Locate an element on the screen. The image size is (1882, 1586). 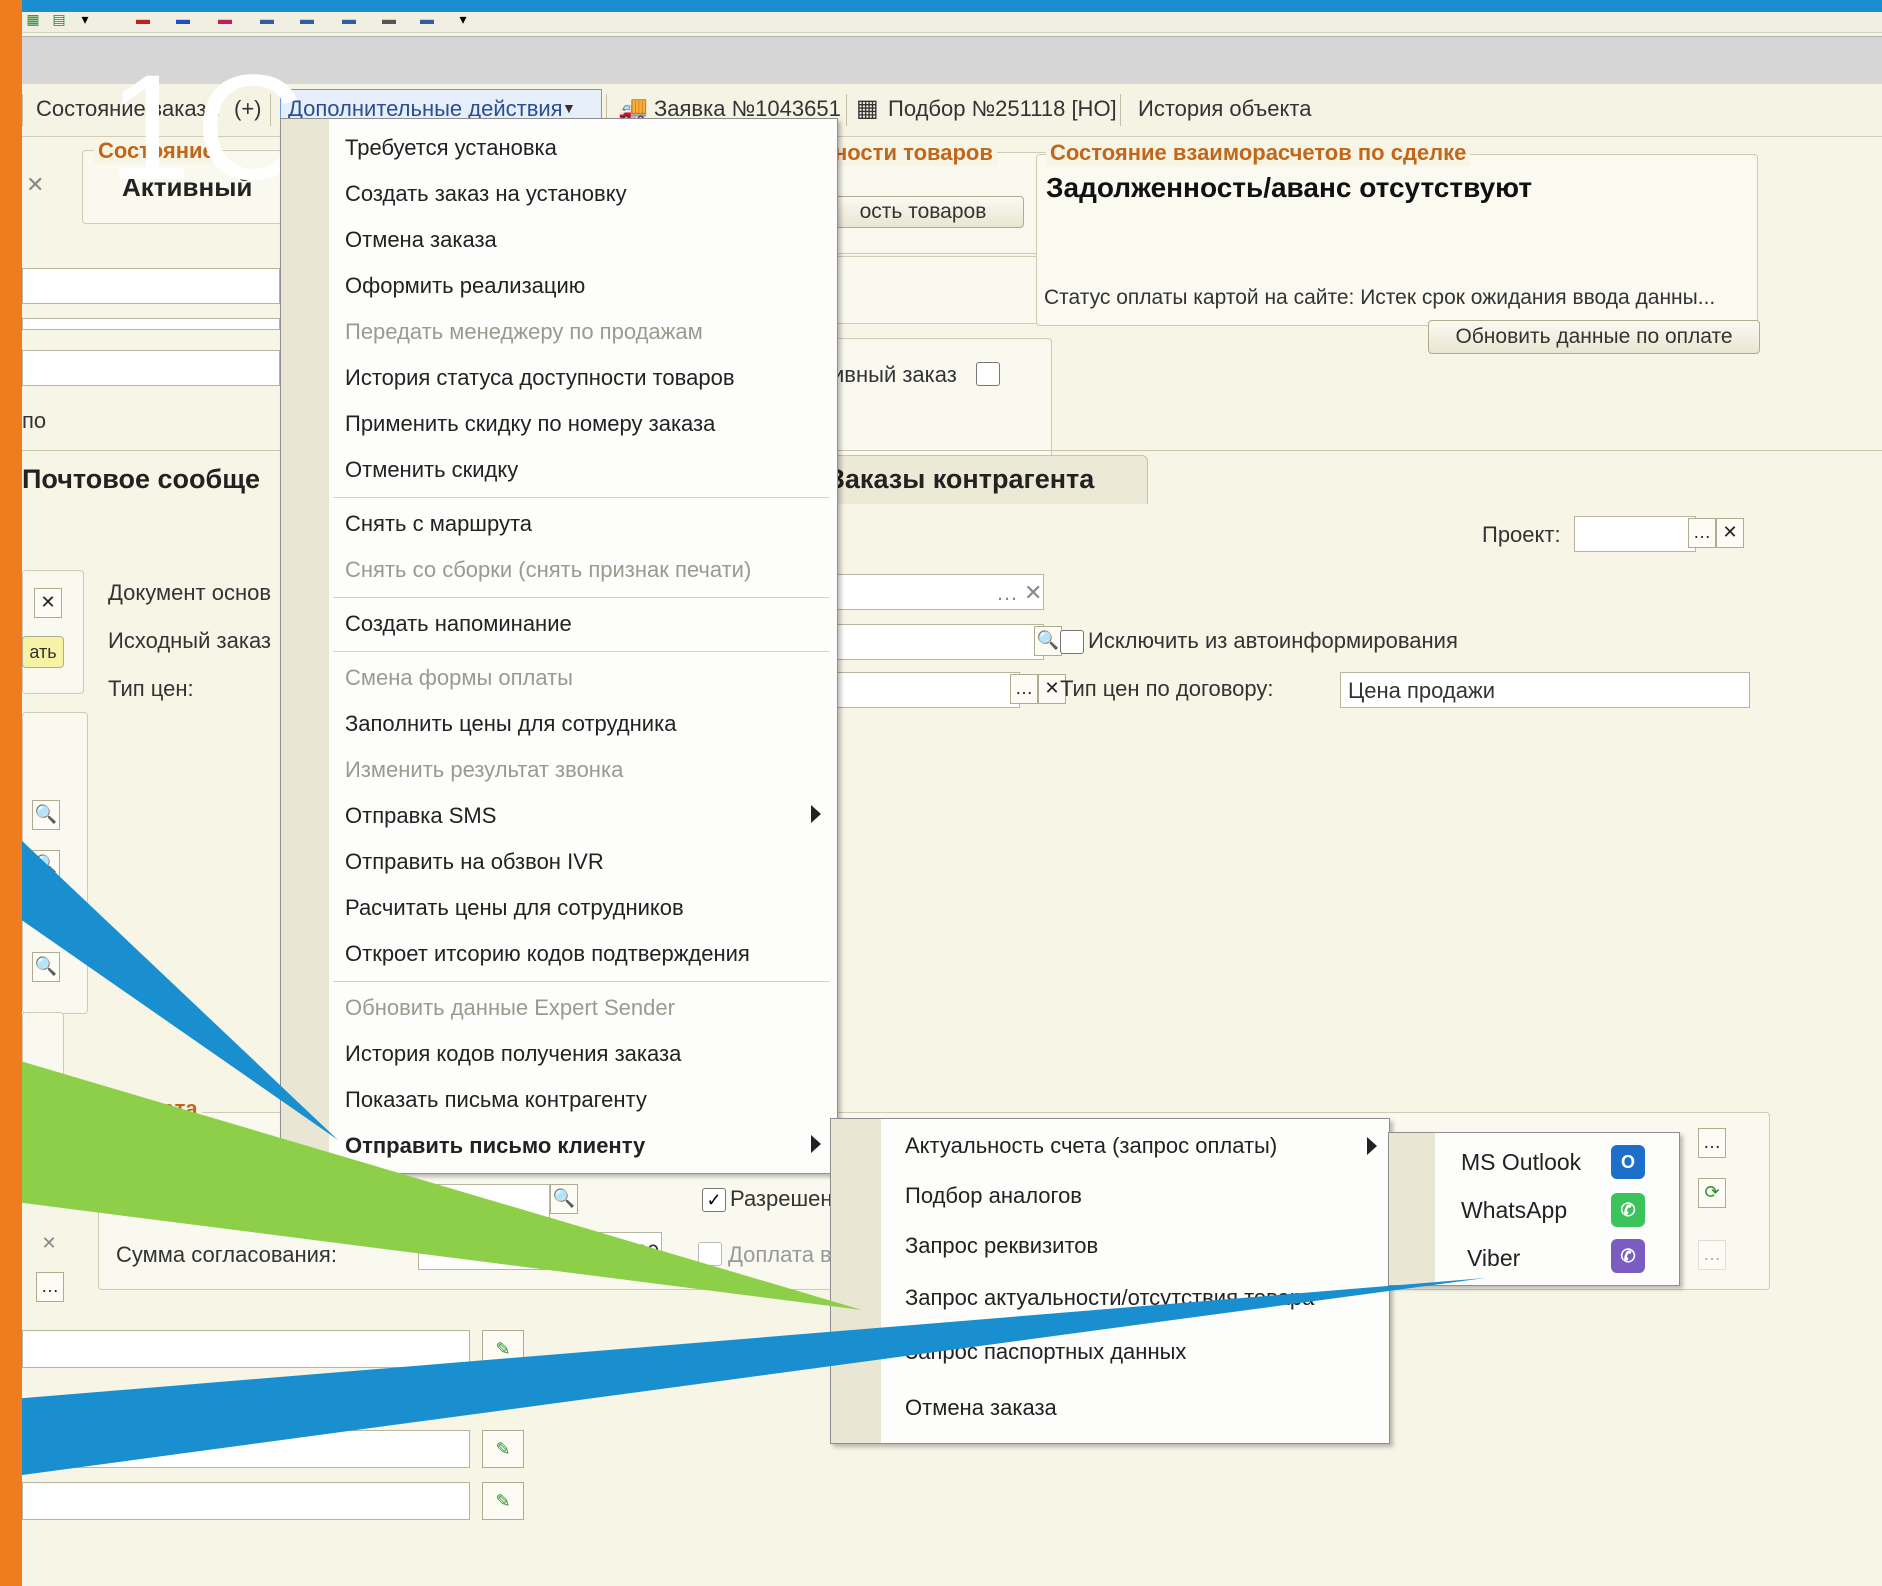
address-icon-2: ✎ is located at coordinates (503, 1449).